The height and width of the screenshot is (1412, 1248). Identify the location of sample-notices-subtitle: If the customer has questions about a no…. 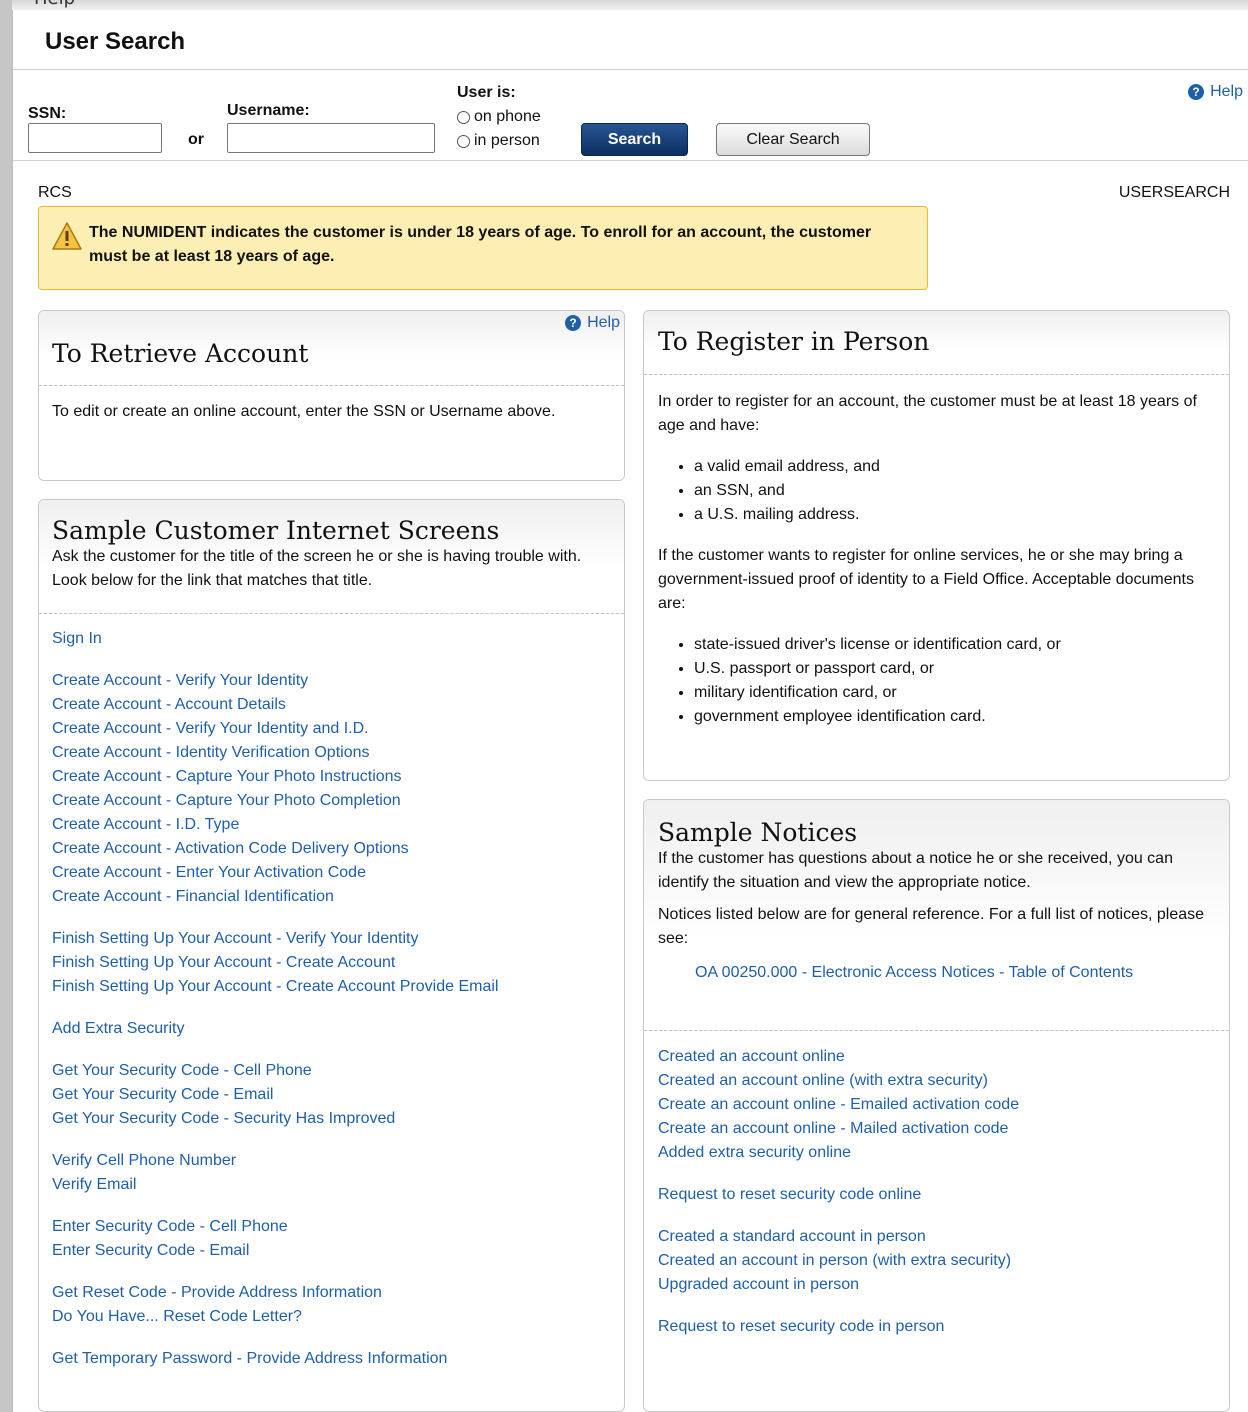
(915, 870).